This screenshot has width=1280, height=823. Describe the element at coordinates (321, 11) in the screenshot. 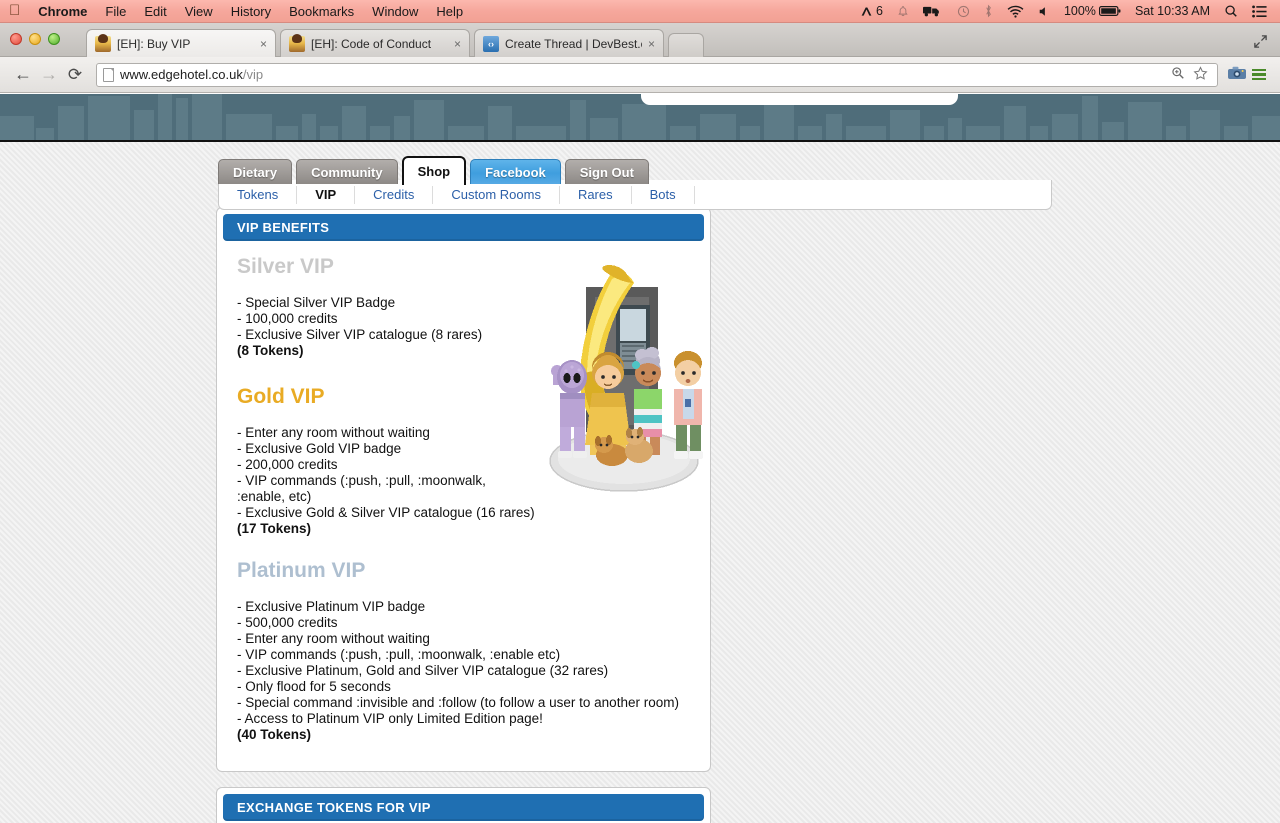

I see `menu-item-bookmarks: Bookmarks` at that location.